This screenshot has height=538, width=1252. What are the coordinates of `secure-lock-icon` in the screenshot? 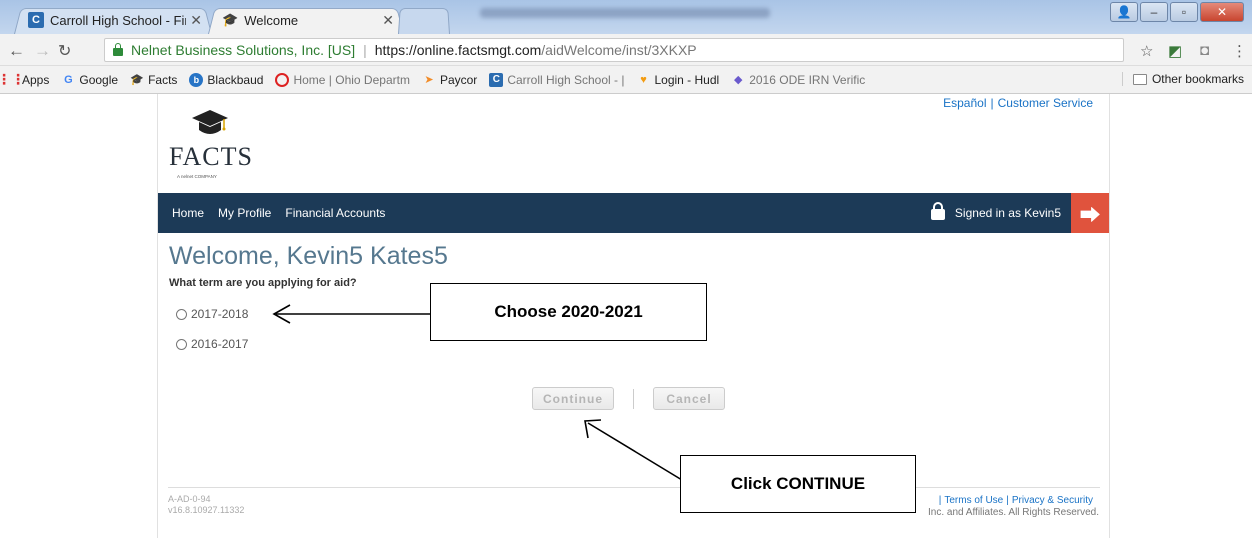 It's located at (118, 49).